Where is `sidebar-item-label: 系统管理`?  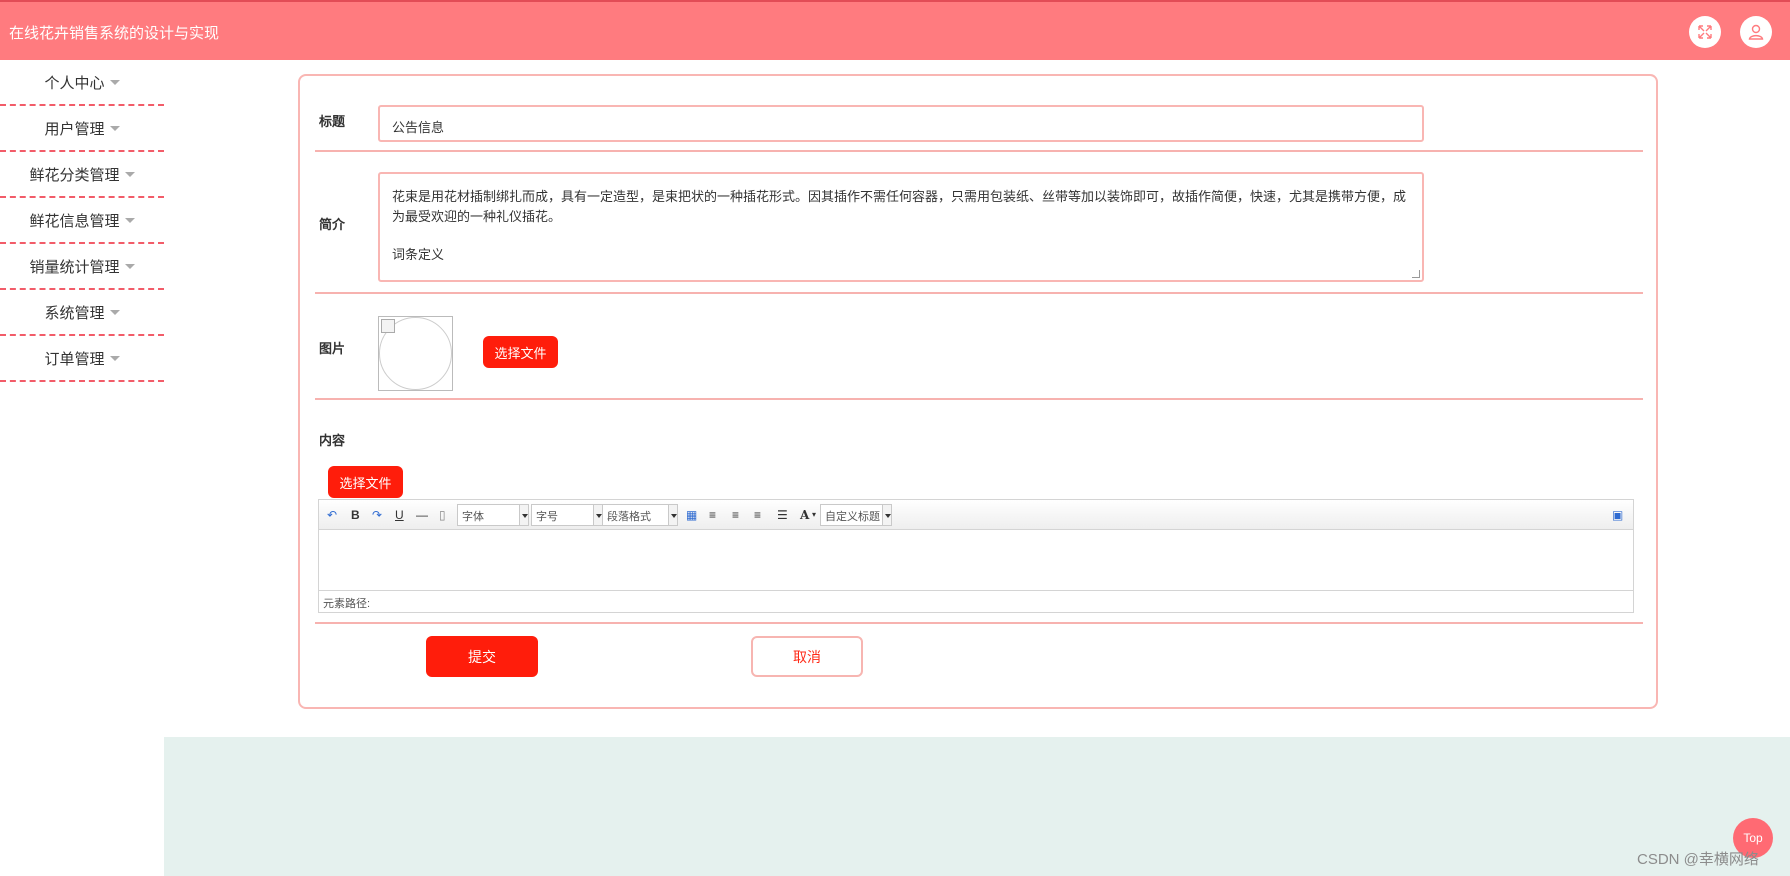
sidebar-item-label: 系统管理 is located at coordinates (74, 313).